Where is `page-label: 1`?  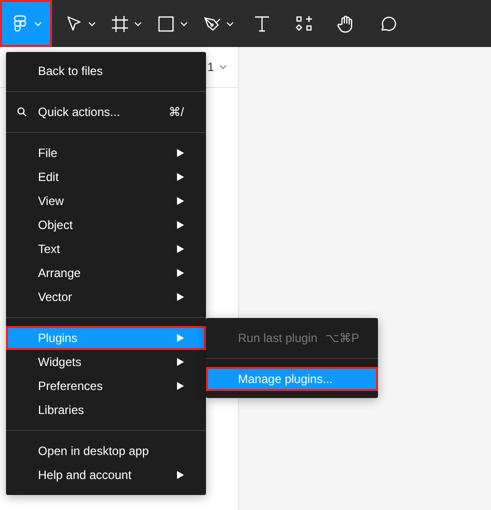
page-label: 1 is located at coordinates (210, 67).